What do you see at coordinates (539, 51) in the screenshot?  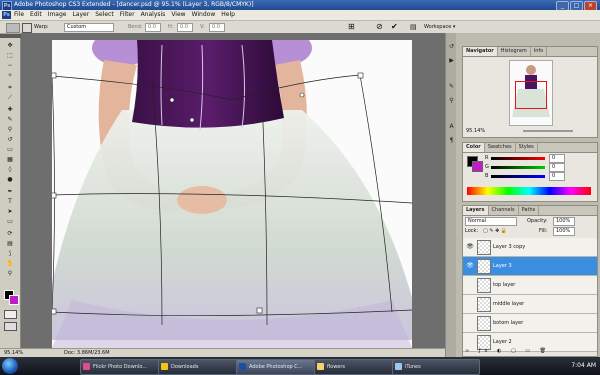 I see `tab-info: Info` at bounding box center [539, 51].